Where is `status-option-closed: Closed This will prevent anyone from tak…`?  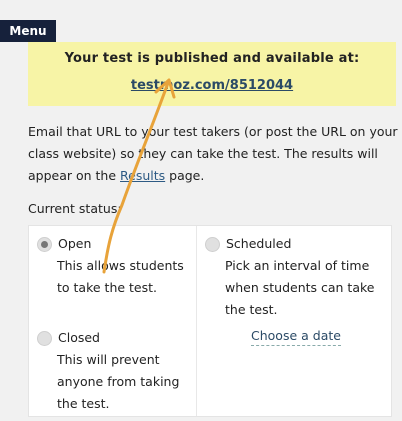
status-option-closed: Closed This will prevent anyone from tak… is located at coordinates (112, 371).